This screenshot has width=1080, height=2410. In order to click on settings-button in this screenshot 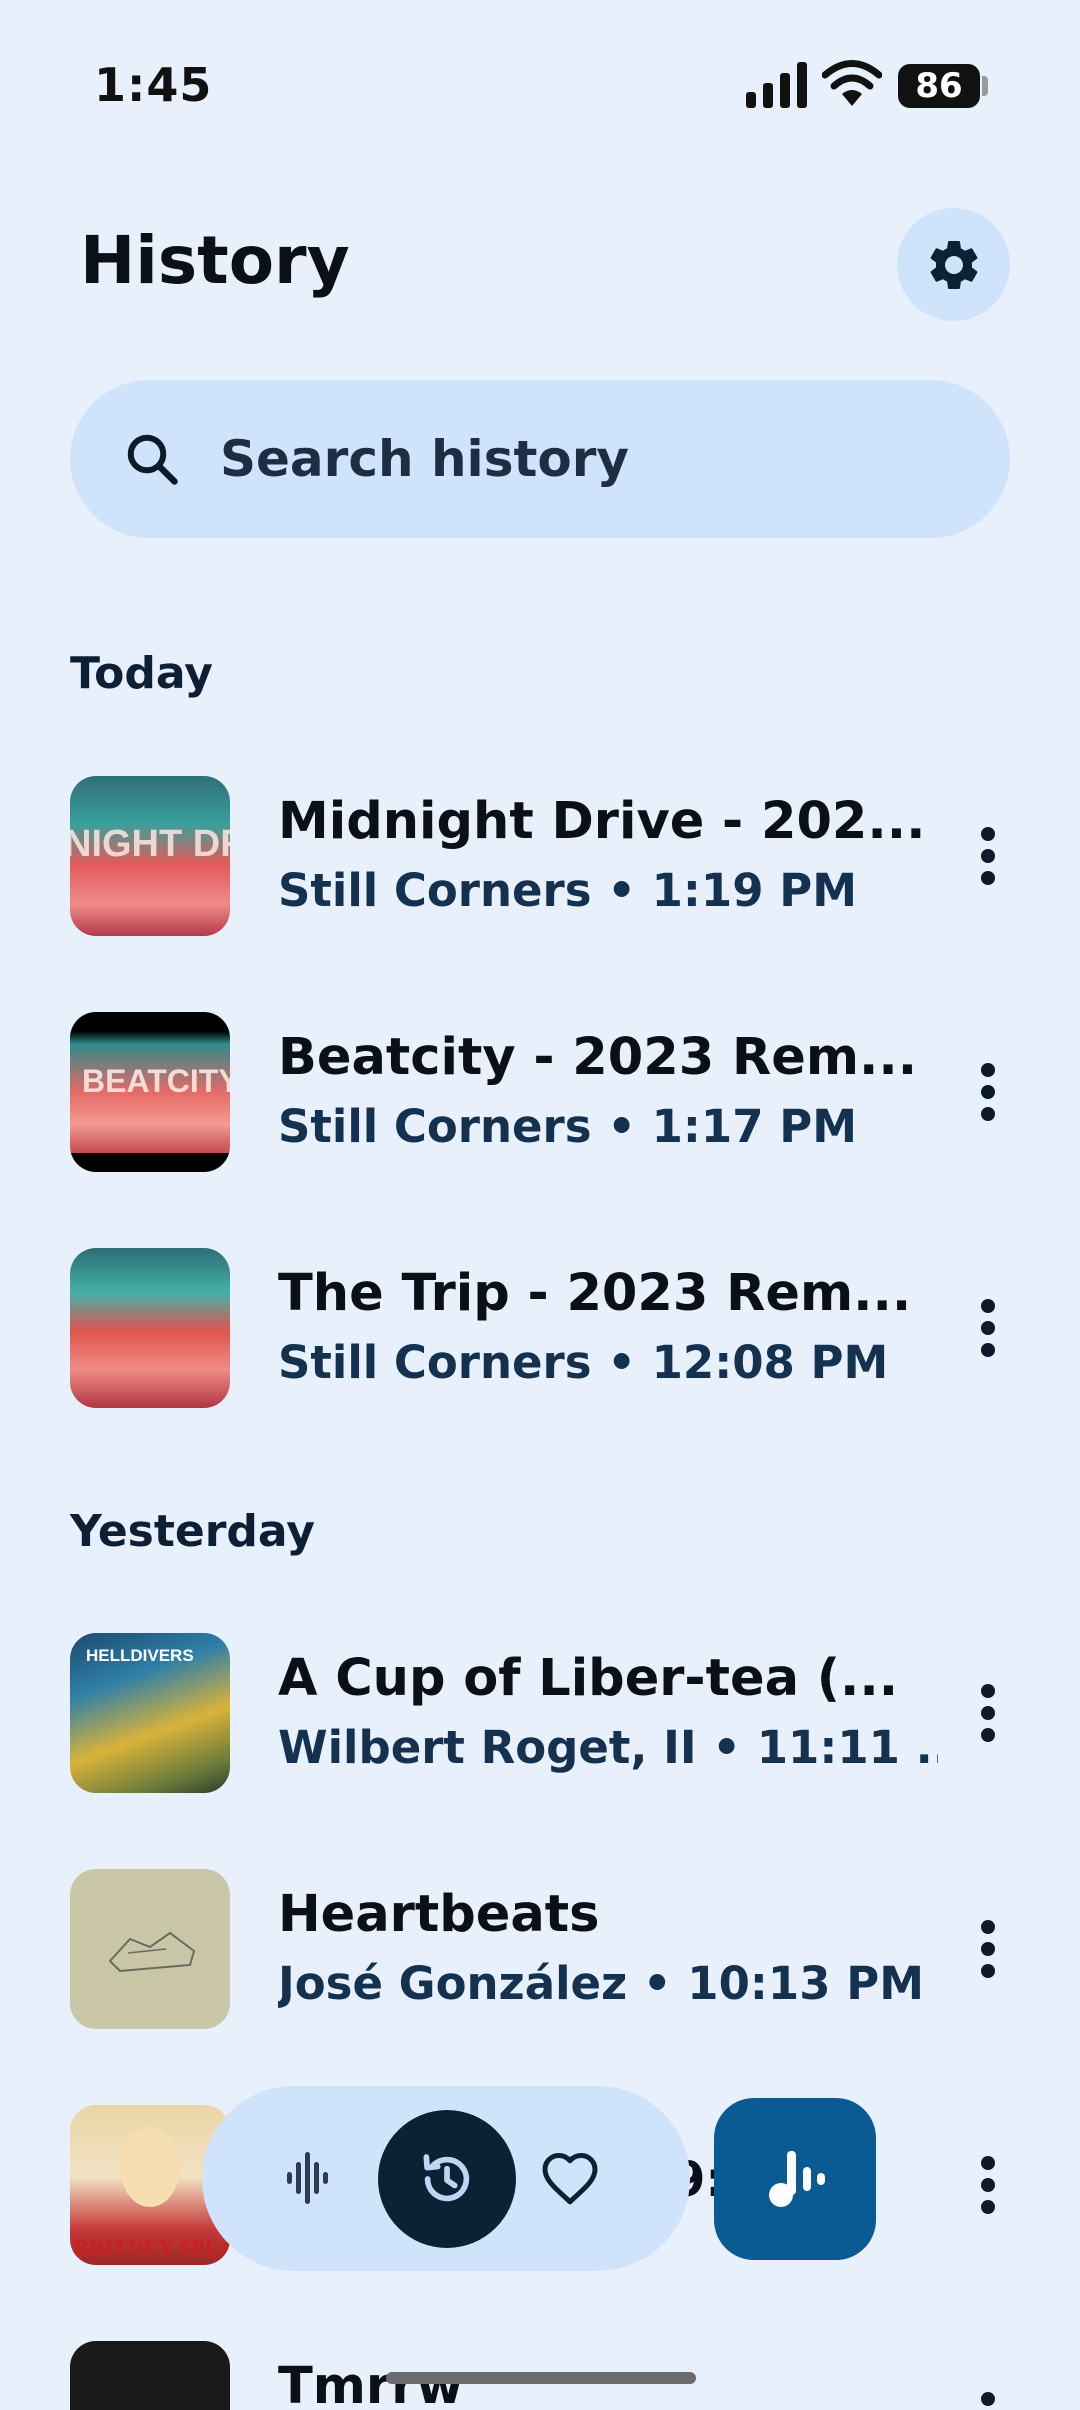, I will do `click(953, 264)`.